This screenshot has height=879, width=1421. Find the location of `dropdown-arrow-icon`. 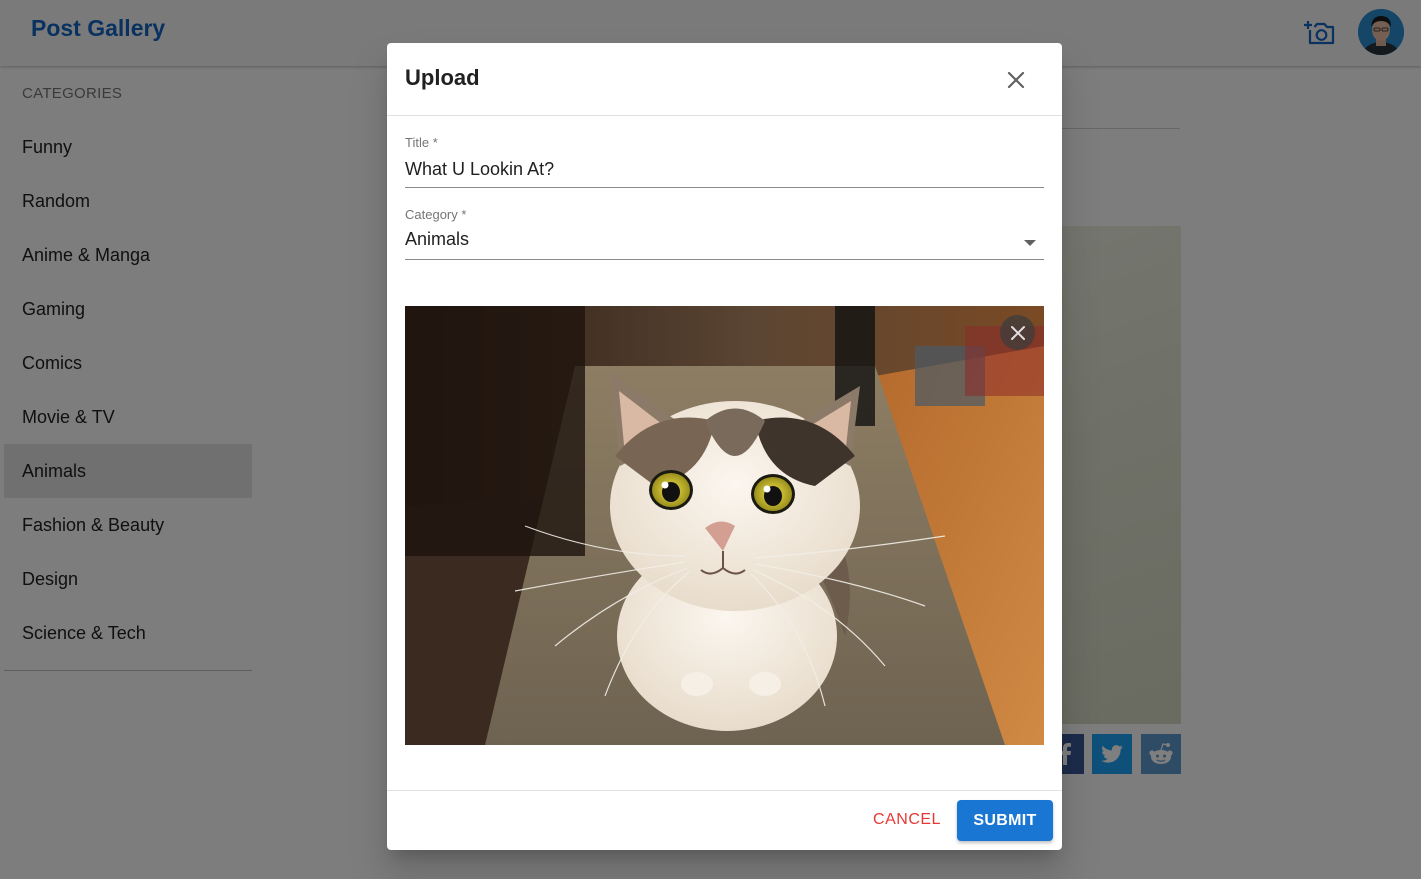

dropdown-arrow-icon is located at coordinates (1030, 243).